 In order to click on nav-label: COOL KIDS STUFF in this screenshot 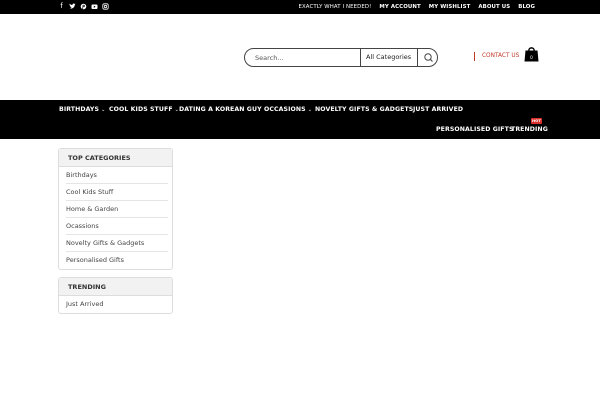, I will do `click(141, 109)`.